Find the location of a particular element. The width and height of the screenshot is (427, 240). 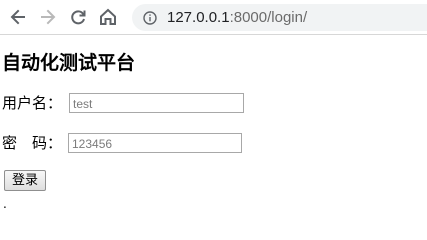

page-title: 自动化测试平台 is located at coordinates (69, 63).